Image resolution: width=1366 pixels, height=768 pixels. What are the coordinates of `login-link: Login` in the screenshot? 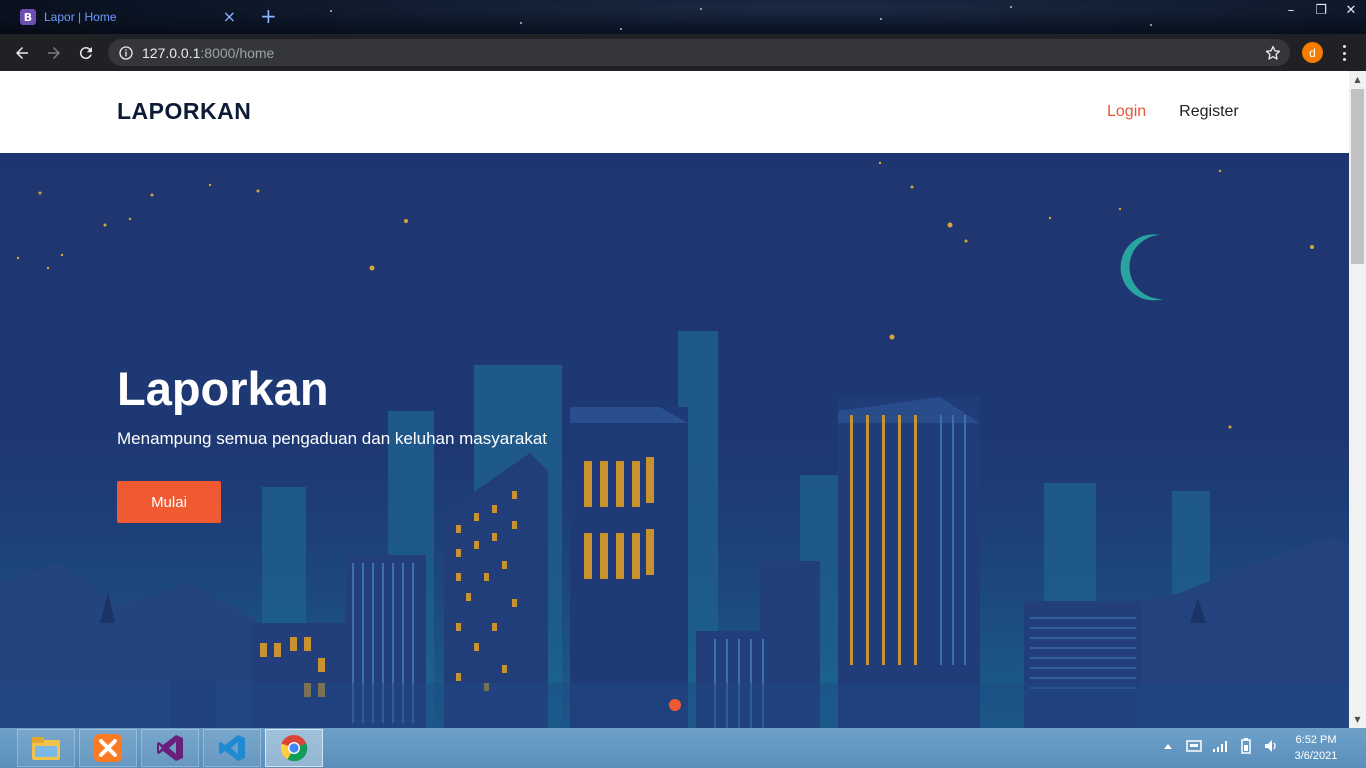 It's located at (1126, 112).